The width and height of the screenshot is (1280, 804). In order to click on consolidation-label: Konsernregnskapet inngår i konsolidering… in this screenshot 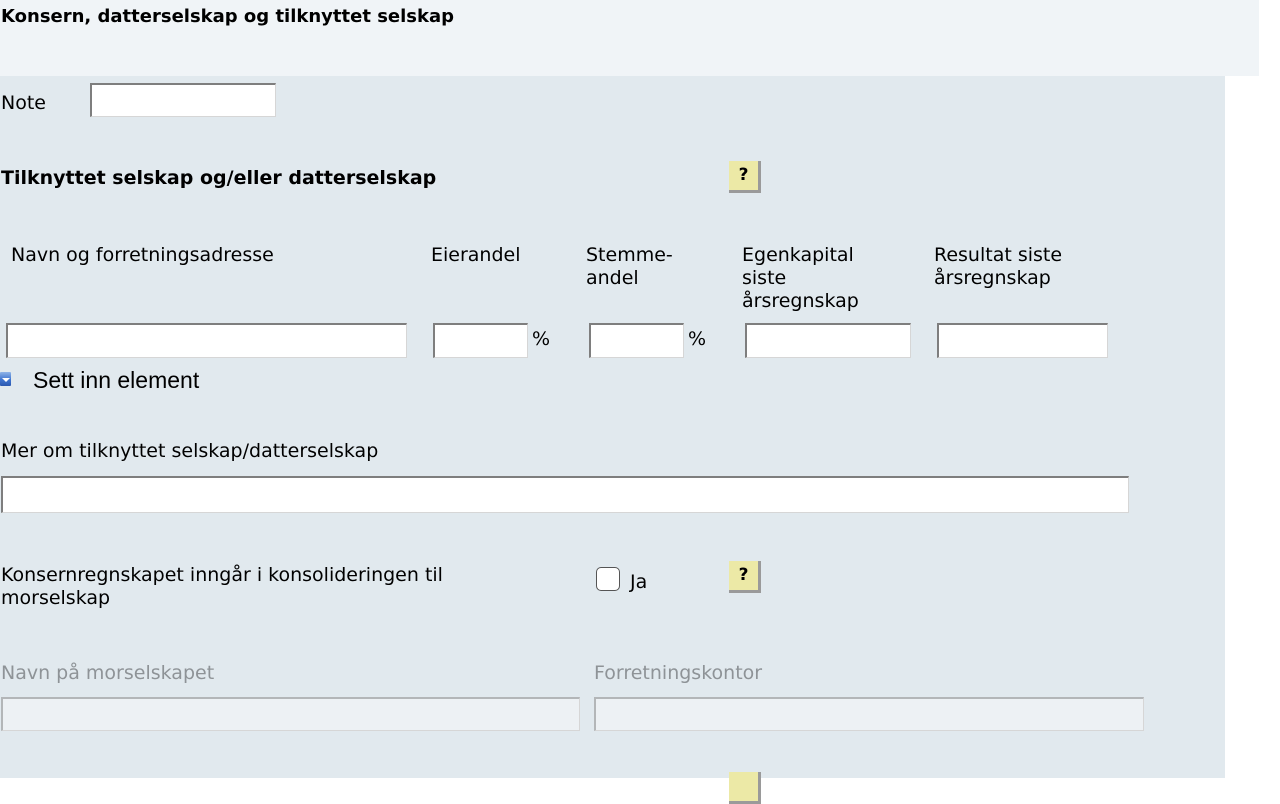, I will do `click(222, 586)`.